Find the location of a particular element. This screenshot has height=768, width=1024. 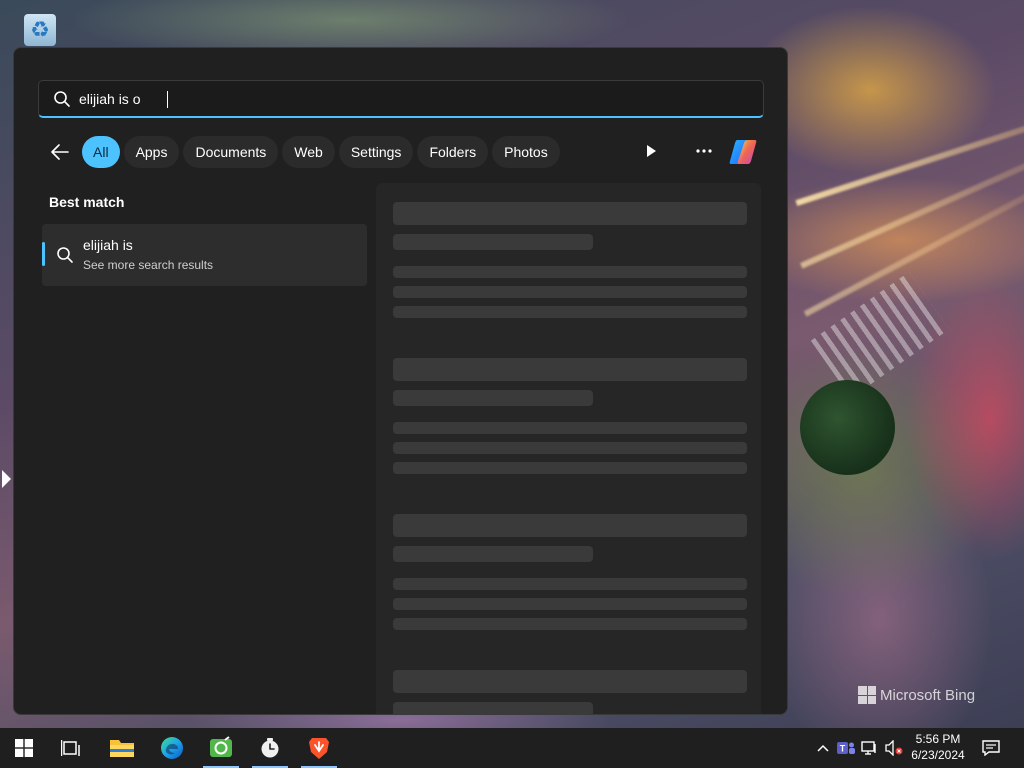

volume-button is located at coordinates (894, 748).